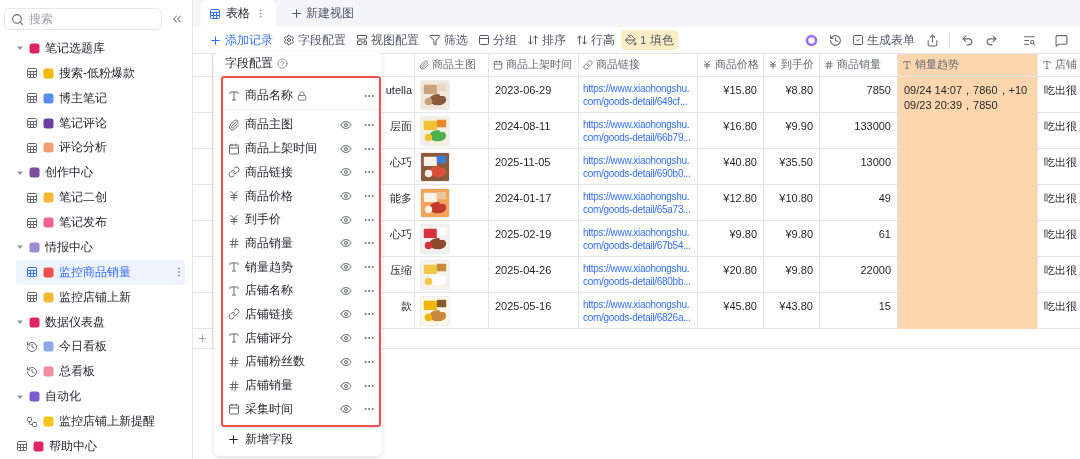 The image size is (1080, 459). What do you see at coordinates (883, 40) in the screenshot?
I see `generate-form-button: 生成表单` at bounding box center [883, 40].